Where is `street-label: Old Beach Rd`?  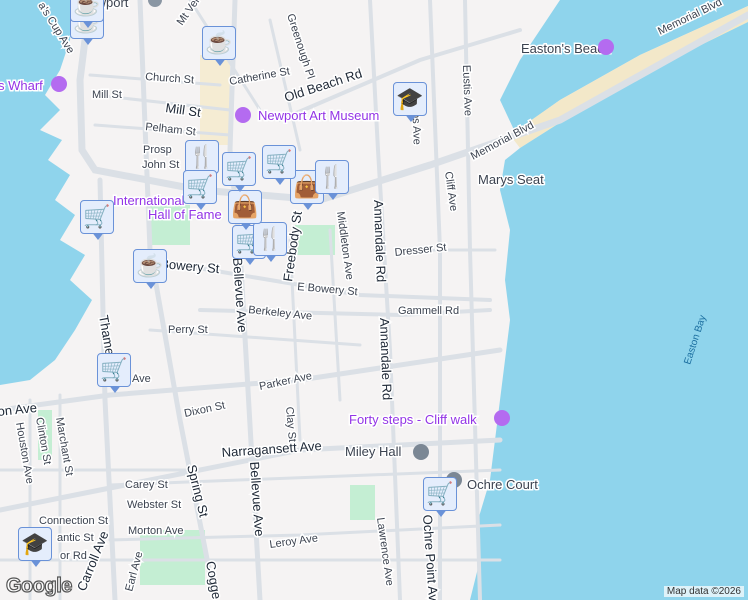 street-label: Old Beach Rd is located at coordinates (323, 85).